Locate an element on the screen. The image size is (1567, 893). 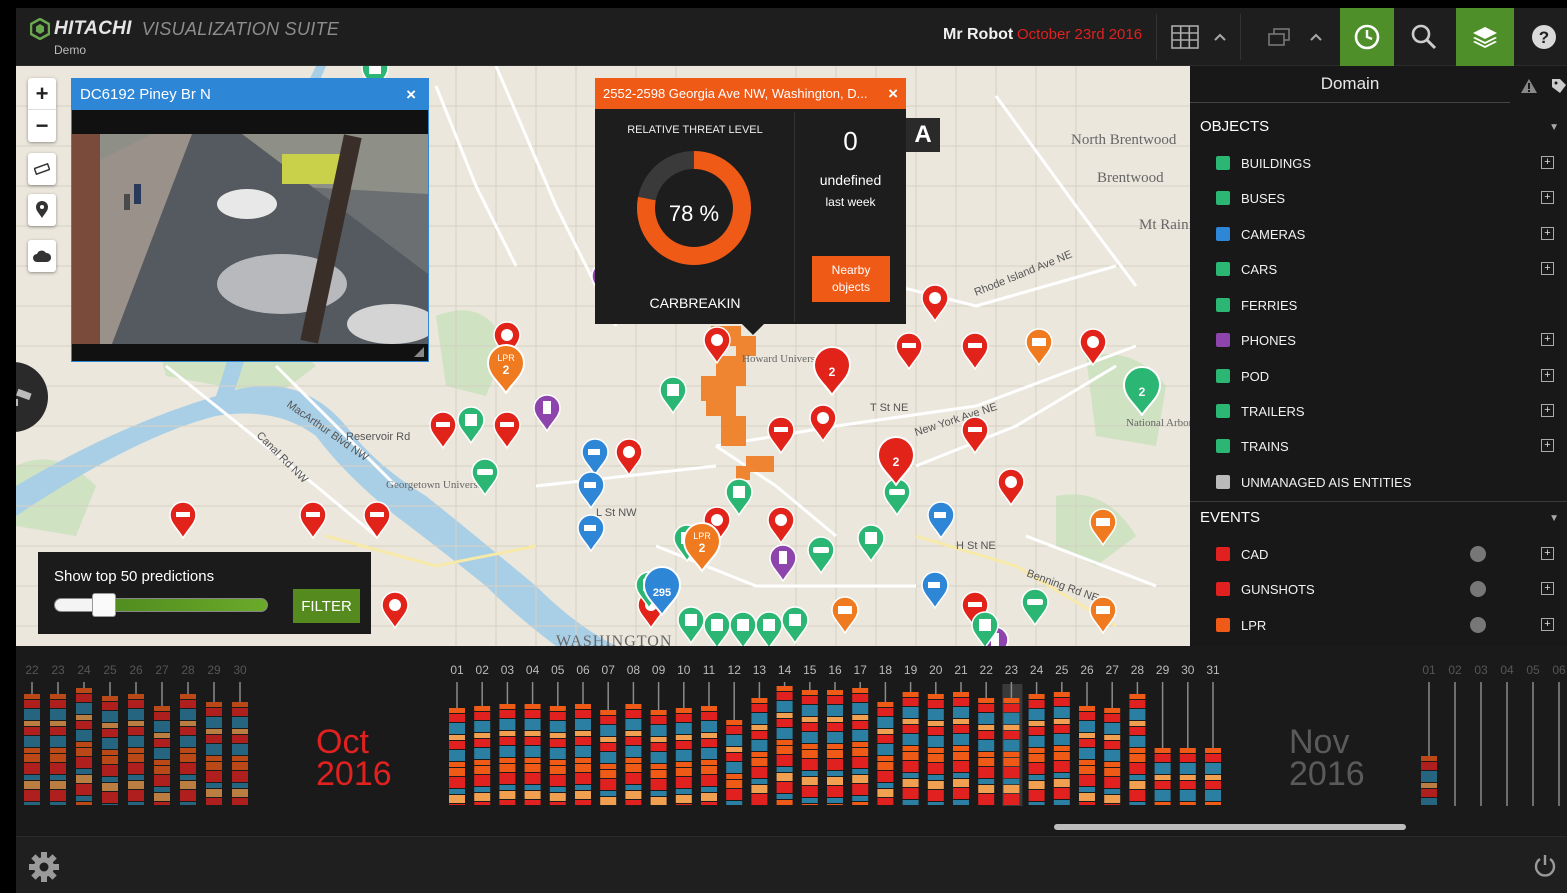
zoom-out-button: − is located at coordinates (42, 126).